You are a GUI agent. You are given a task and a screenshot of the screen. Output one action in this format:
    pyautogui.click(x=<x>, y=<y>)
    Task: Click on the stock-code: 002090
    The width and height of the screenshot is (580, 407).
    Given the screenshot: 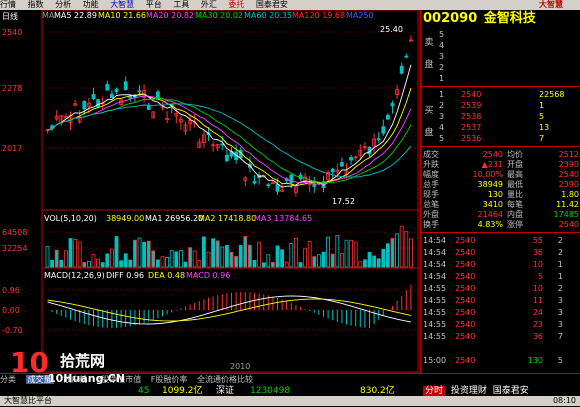 What is the action you would take?
    pyautogui.click(x=450, y=18)
    